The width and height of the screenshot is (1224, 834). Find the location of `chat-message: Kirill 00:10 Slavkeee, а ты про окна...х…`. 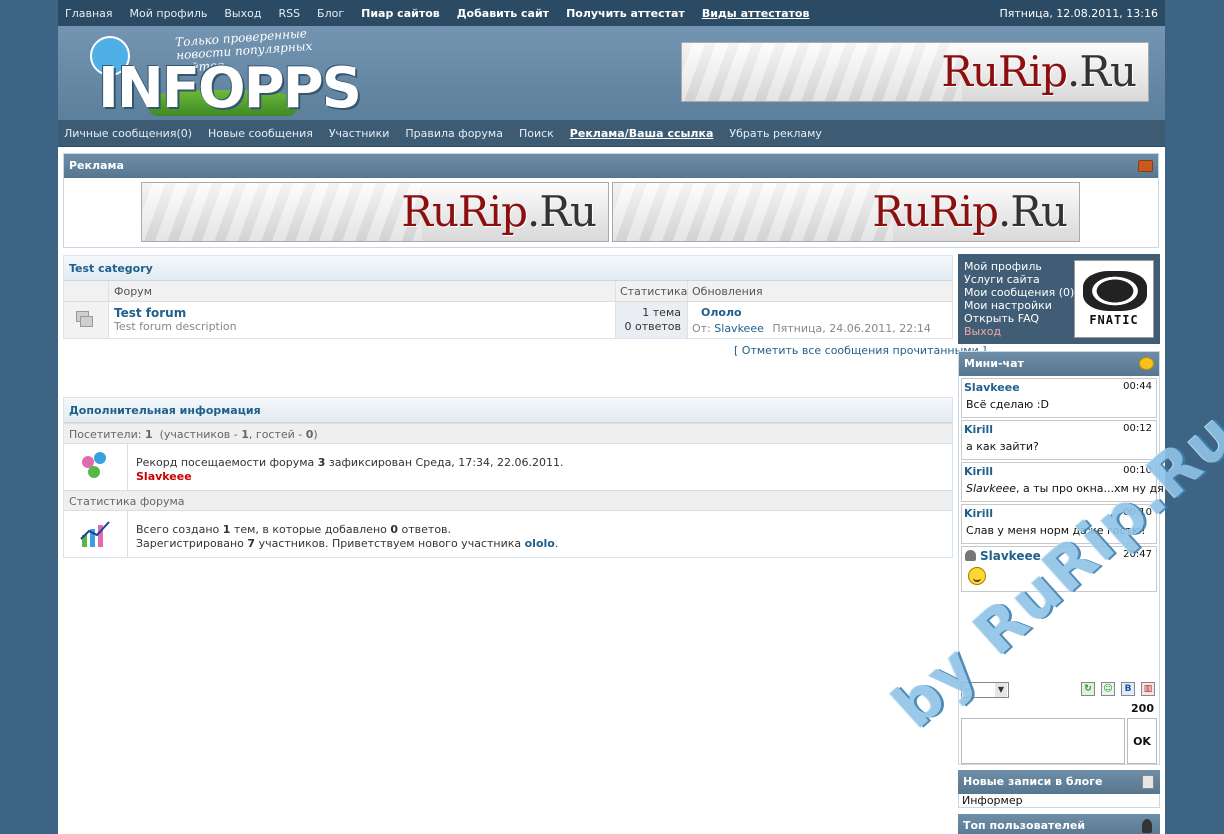

chat-message: Kirill 00:10 Slavkeee, а ты про окна...х… is located at coordinates (1062, 482).